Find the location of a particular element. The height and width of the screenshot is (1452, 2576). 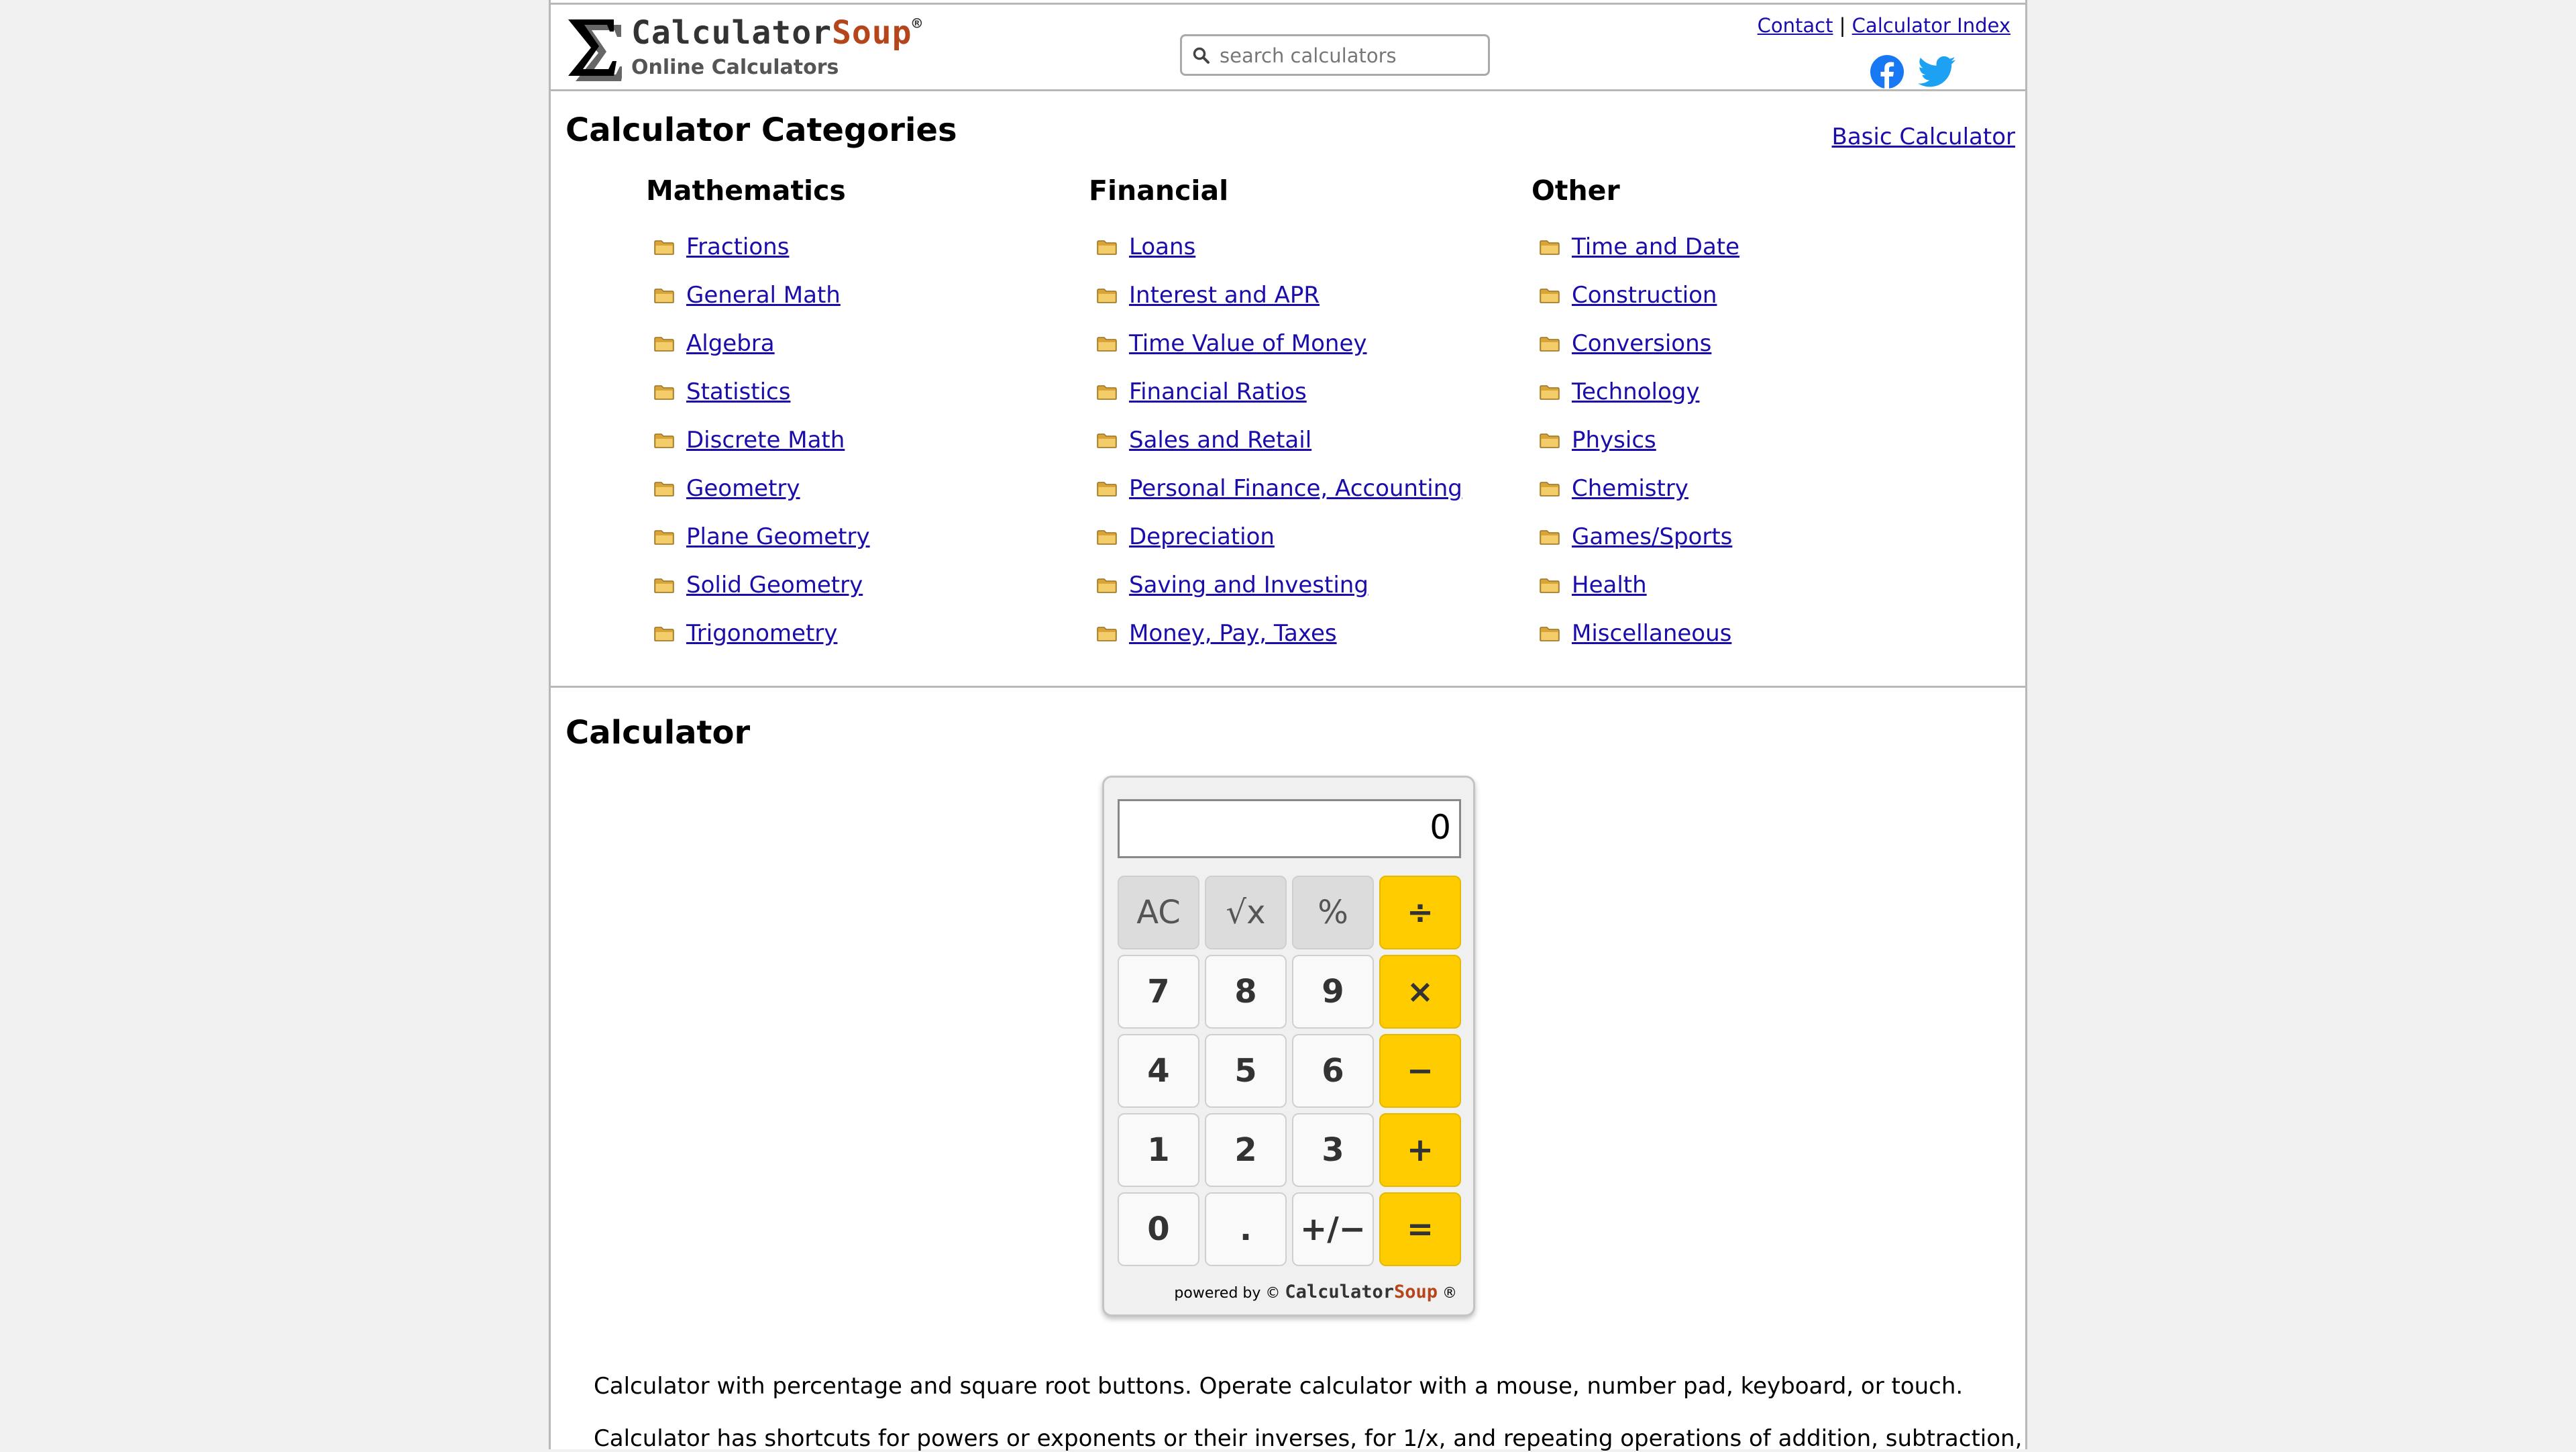

percent-key: % is located at coordinates (1333, 913).